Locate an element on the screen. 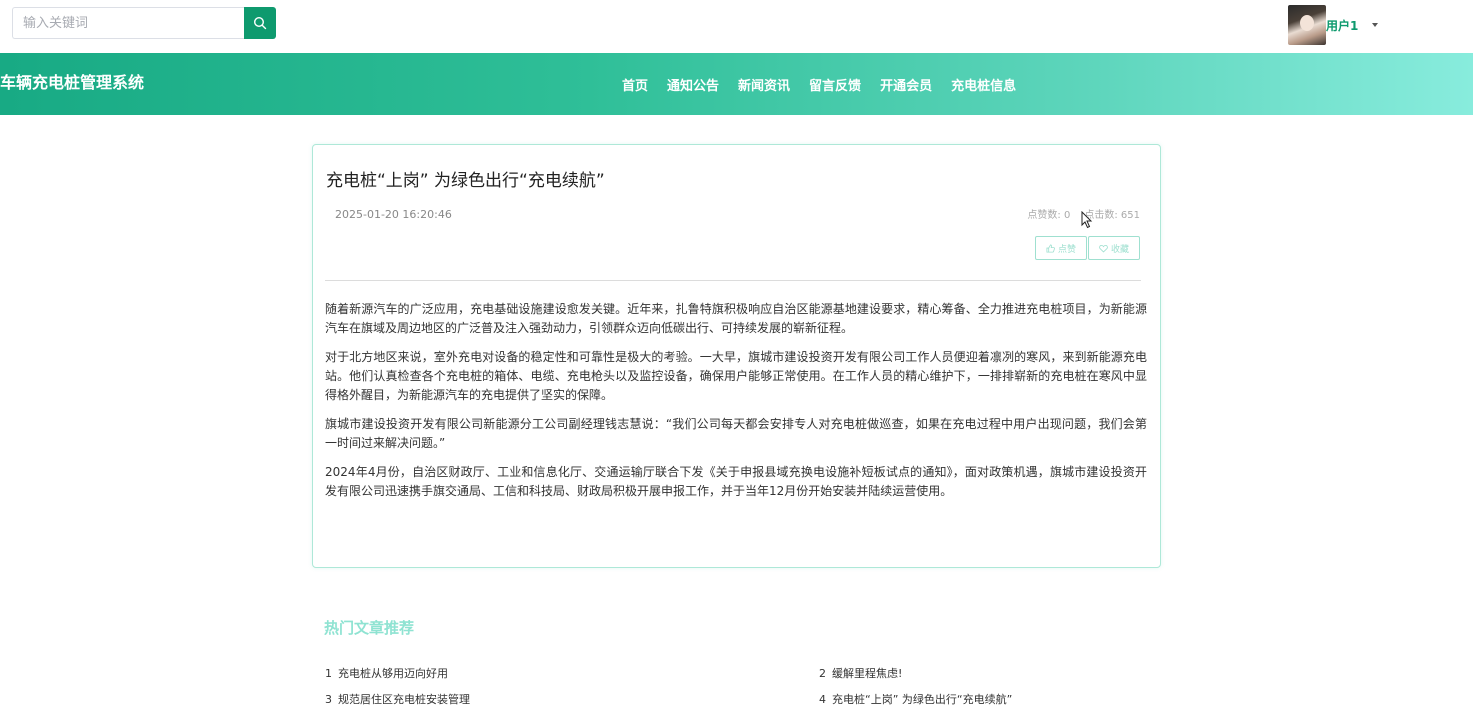 Image resolution: width=1473 pixels, height=707 pixels. hot-article-title: 规范居住区充电桩安装管理 is located at coordinates (404, 699).